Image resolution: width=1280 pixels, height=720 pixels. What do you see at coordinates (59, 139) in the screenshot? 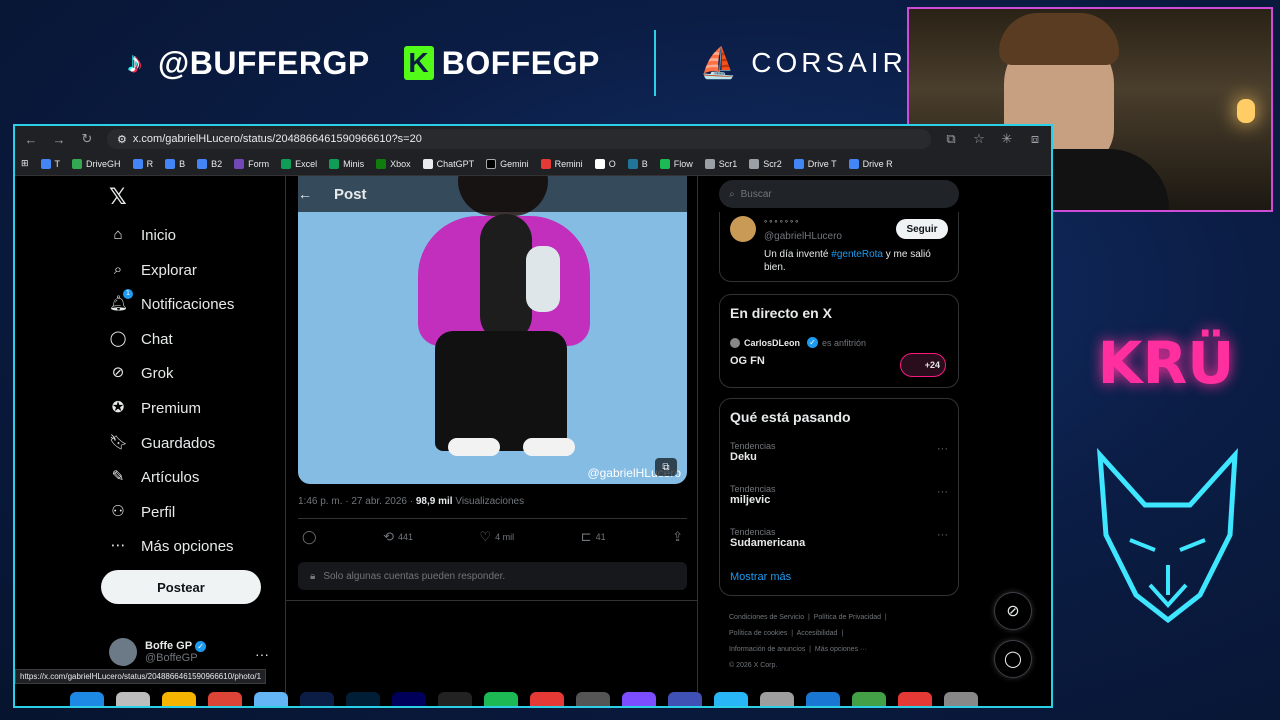
I see `forward-icon: →` at bounding box center [59, 139].